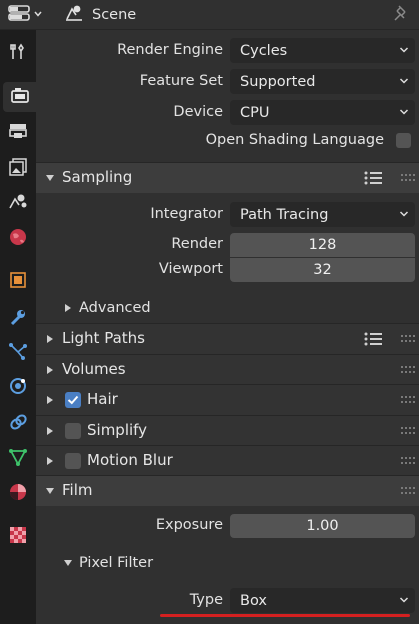 This screenshot has height=624, width=419. What do you see at coordinates (264, 50) in the screenshot?
I see `render-engine-value: Cycles` at bounding box center [264, 50].